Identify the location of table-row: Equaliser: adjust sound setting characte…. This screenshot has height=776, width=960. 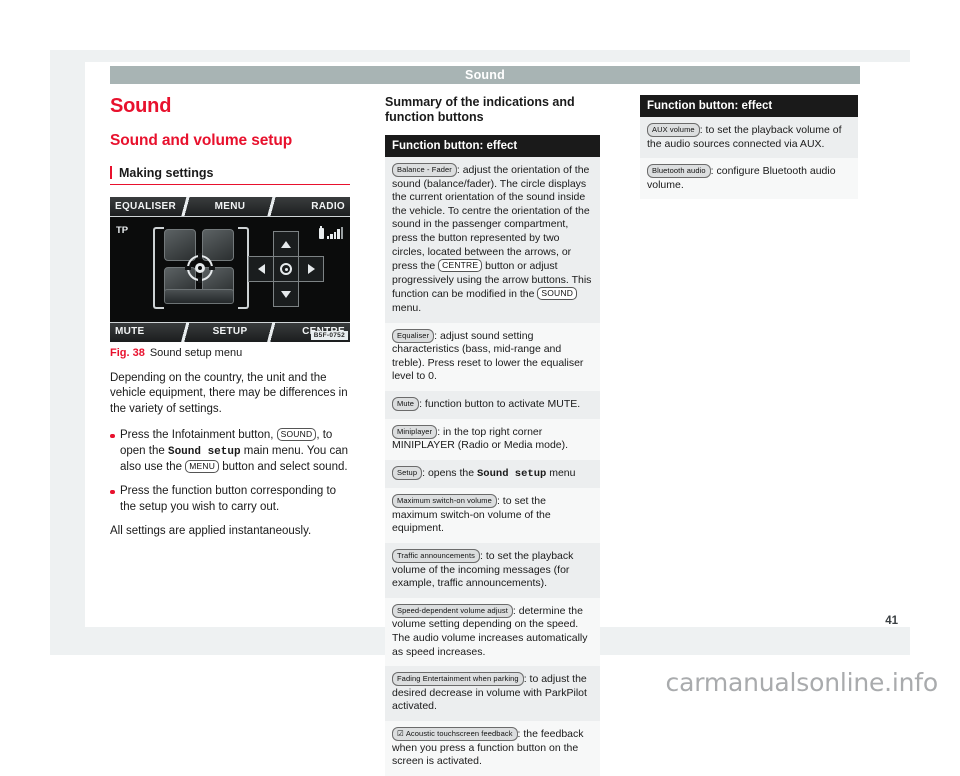
(492, 356).